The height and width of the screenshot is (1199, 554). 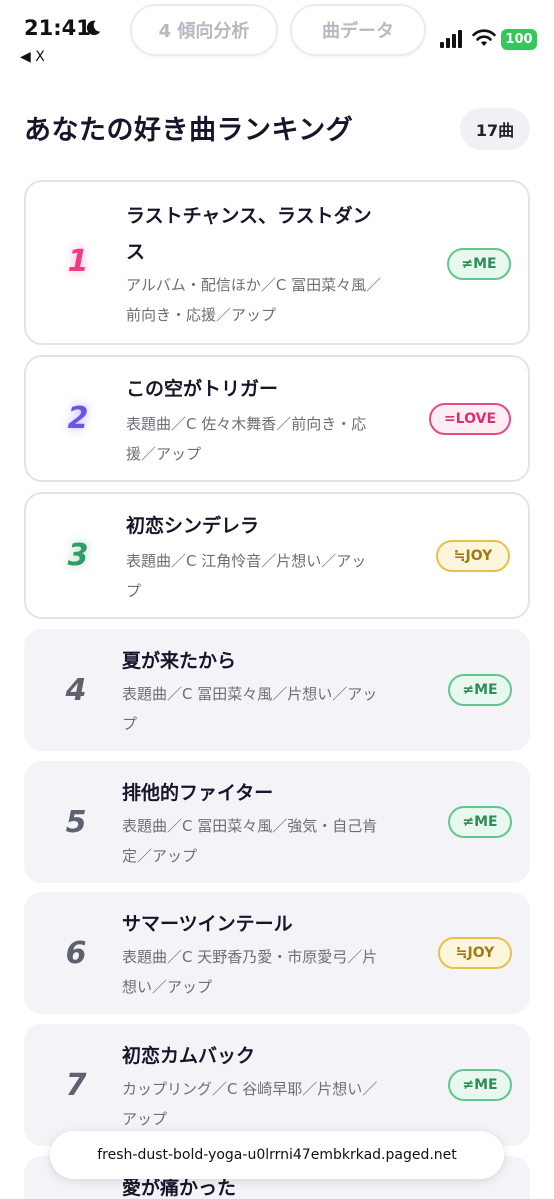 I want to click on song-meta: 表題曲／C 江角怜音／片想い／アッ プ, so click(x=246, y=576).